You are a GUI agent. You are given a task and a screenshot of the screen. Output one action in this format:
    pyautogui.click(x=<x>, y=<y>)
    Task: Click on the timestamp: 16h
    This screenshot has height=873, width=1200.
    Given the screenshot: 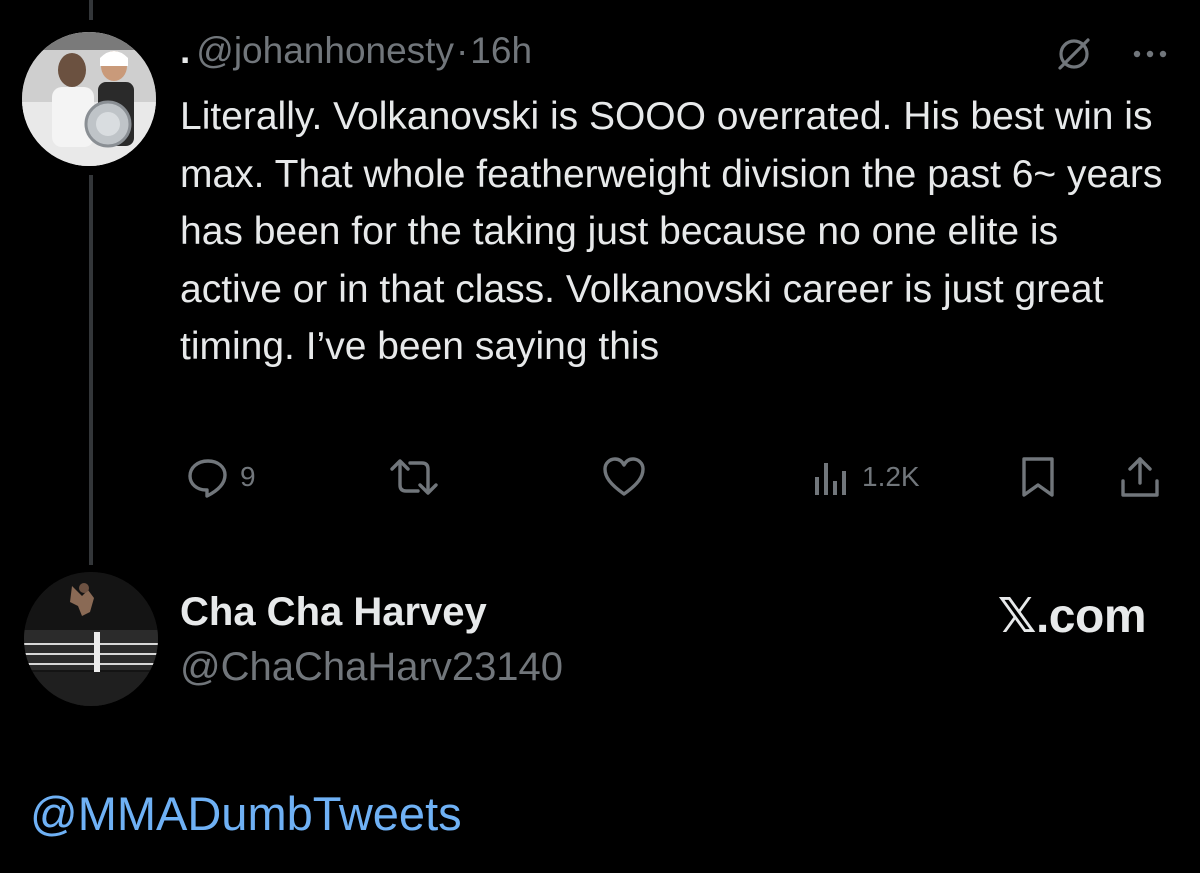 What is the action you would take?
    pyautogui.click(x=501, y=50)
    